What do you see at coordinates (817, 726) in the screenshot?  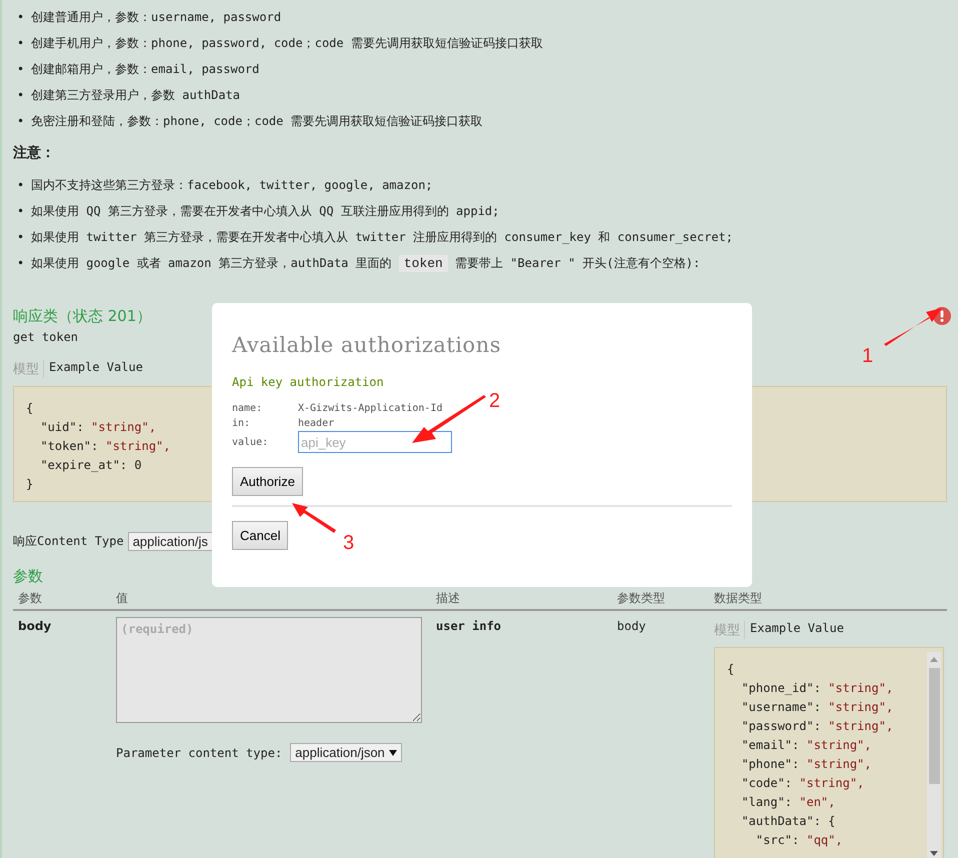 I see `code-line: "password": "string",` at bounding box center [817, 726].